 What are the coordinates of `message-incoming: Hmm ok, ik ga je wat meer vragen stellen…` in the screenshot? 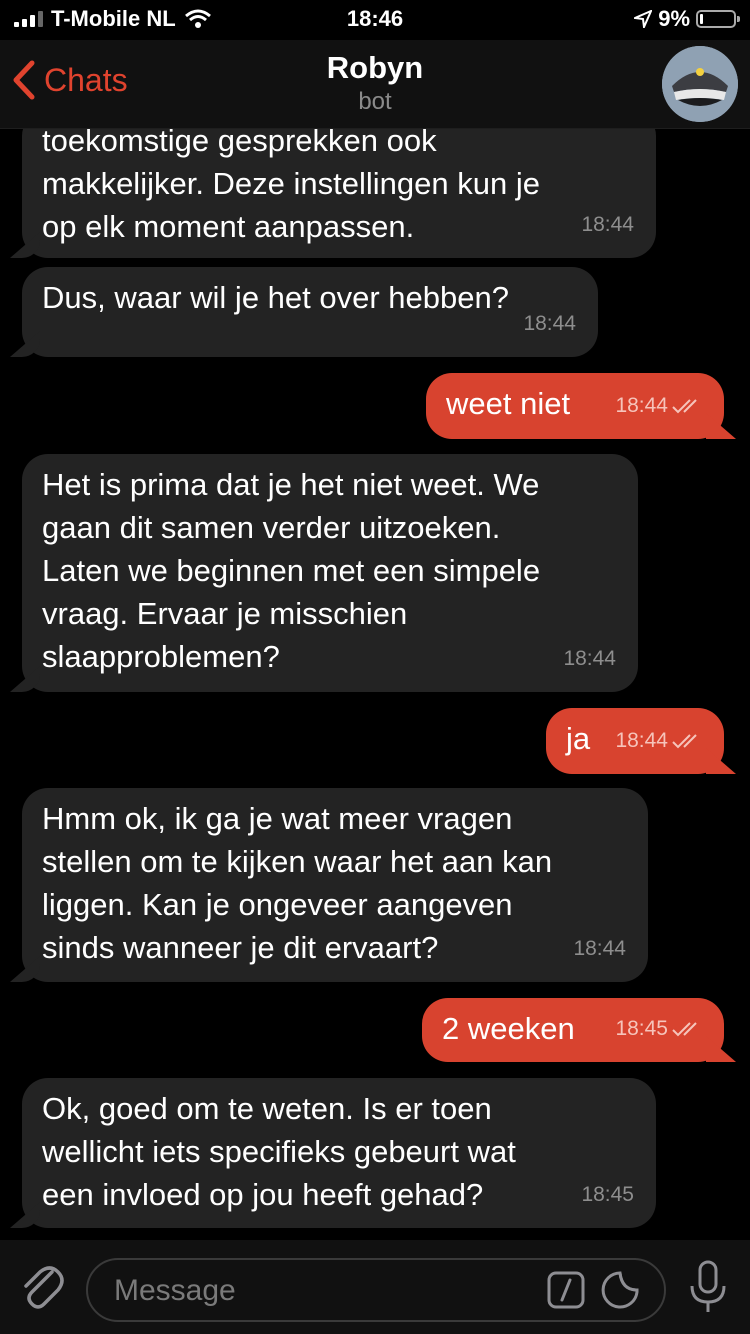 It's located at (335, 885).